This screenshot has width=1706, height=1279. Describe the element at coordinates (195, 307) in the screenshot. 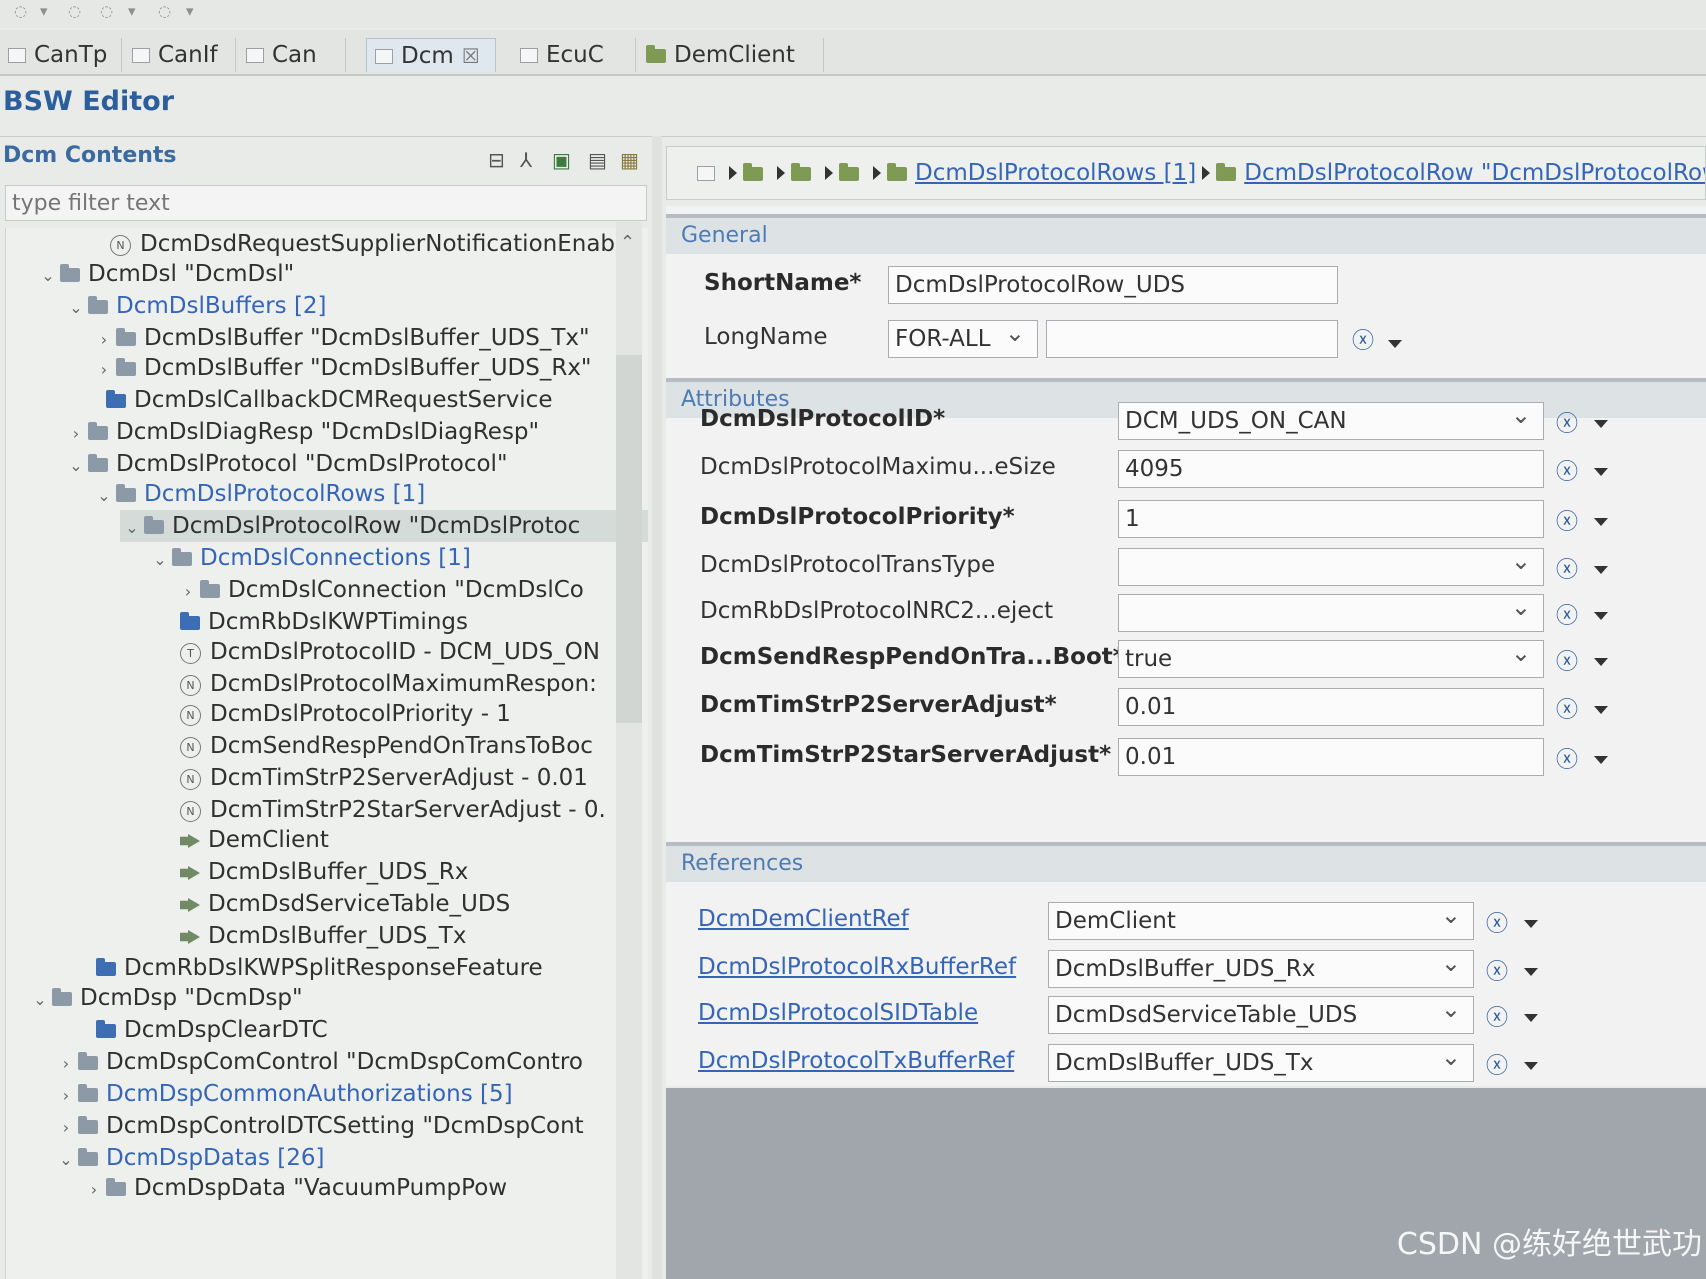

I see `tree-item: ⌄ DcmDslBuffers [2]` at that location.